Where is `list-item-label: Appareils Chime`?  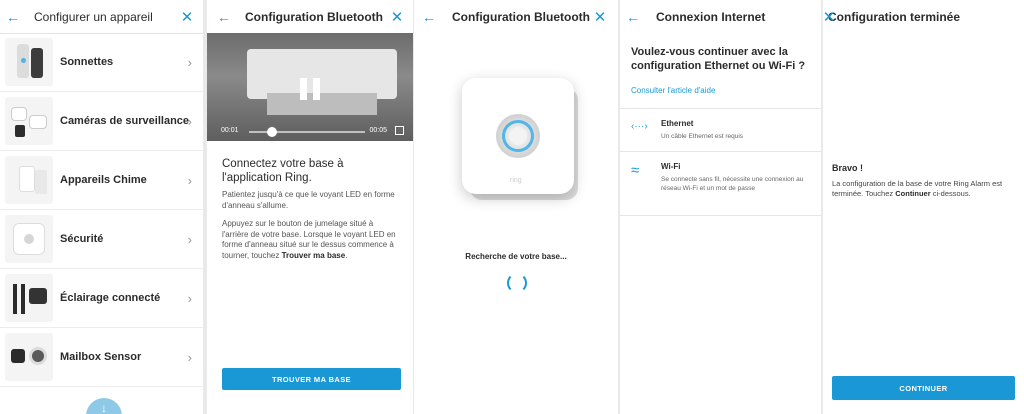 list-item-label: Appareils Chime is located at coordinates (103, 180).